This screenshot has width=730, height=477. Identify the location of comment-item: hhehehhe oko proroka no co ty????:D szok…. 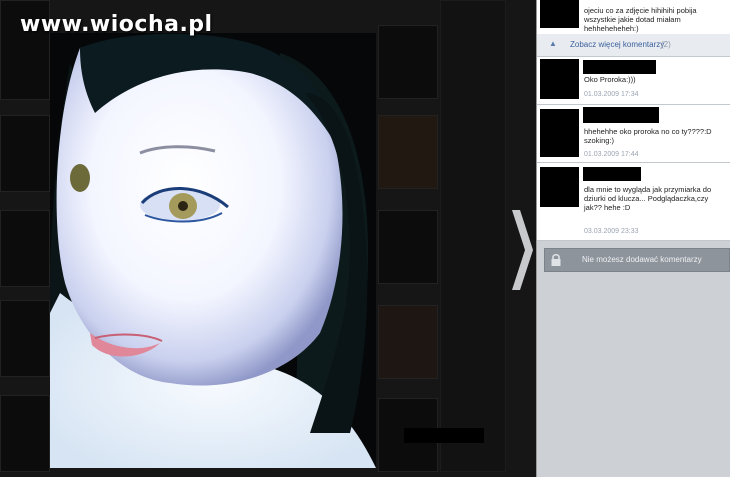
(633, 134).